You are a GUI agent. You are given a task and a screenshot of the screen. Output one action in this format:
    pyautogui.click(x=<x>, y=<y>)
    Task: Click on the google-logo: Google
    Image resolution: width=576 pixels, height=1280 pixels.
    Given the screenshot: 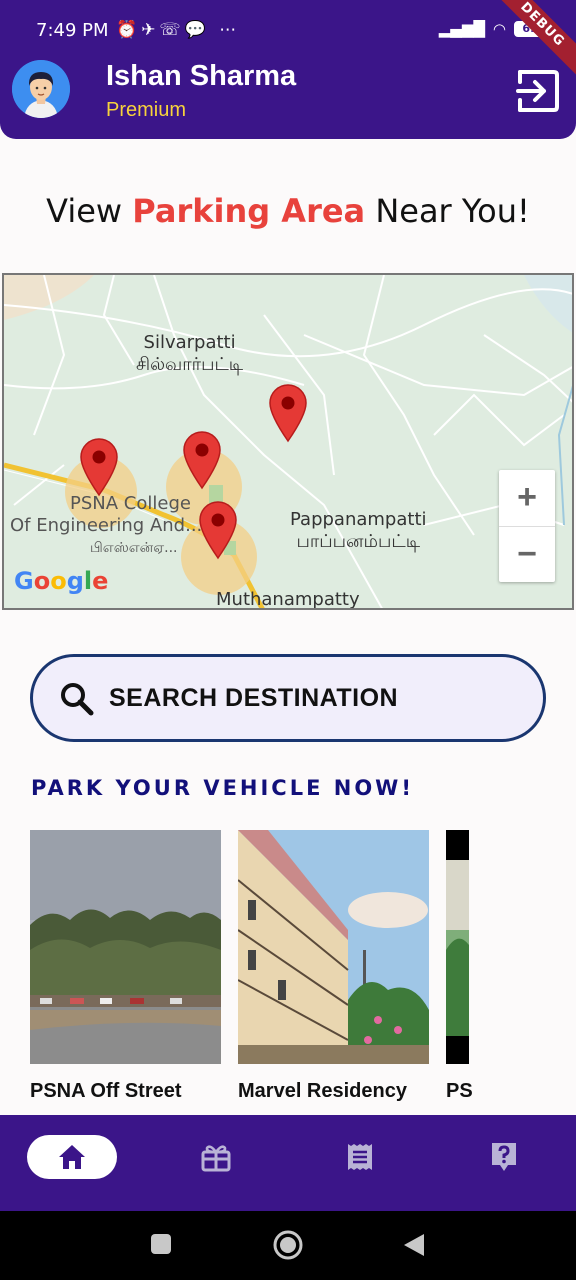 What is the action you would take?
    pyautogui.click(x=61, y=581)
    